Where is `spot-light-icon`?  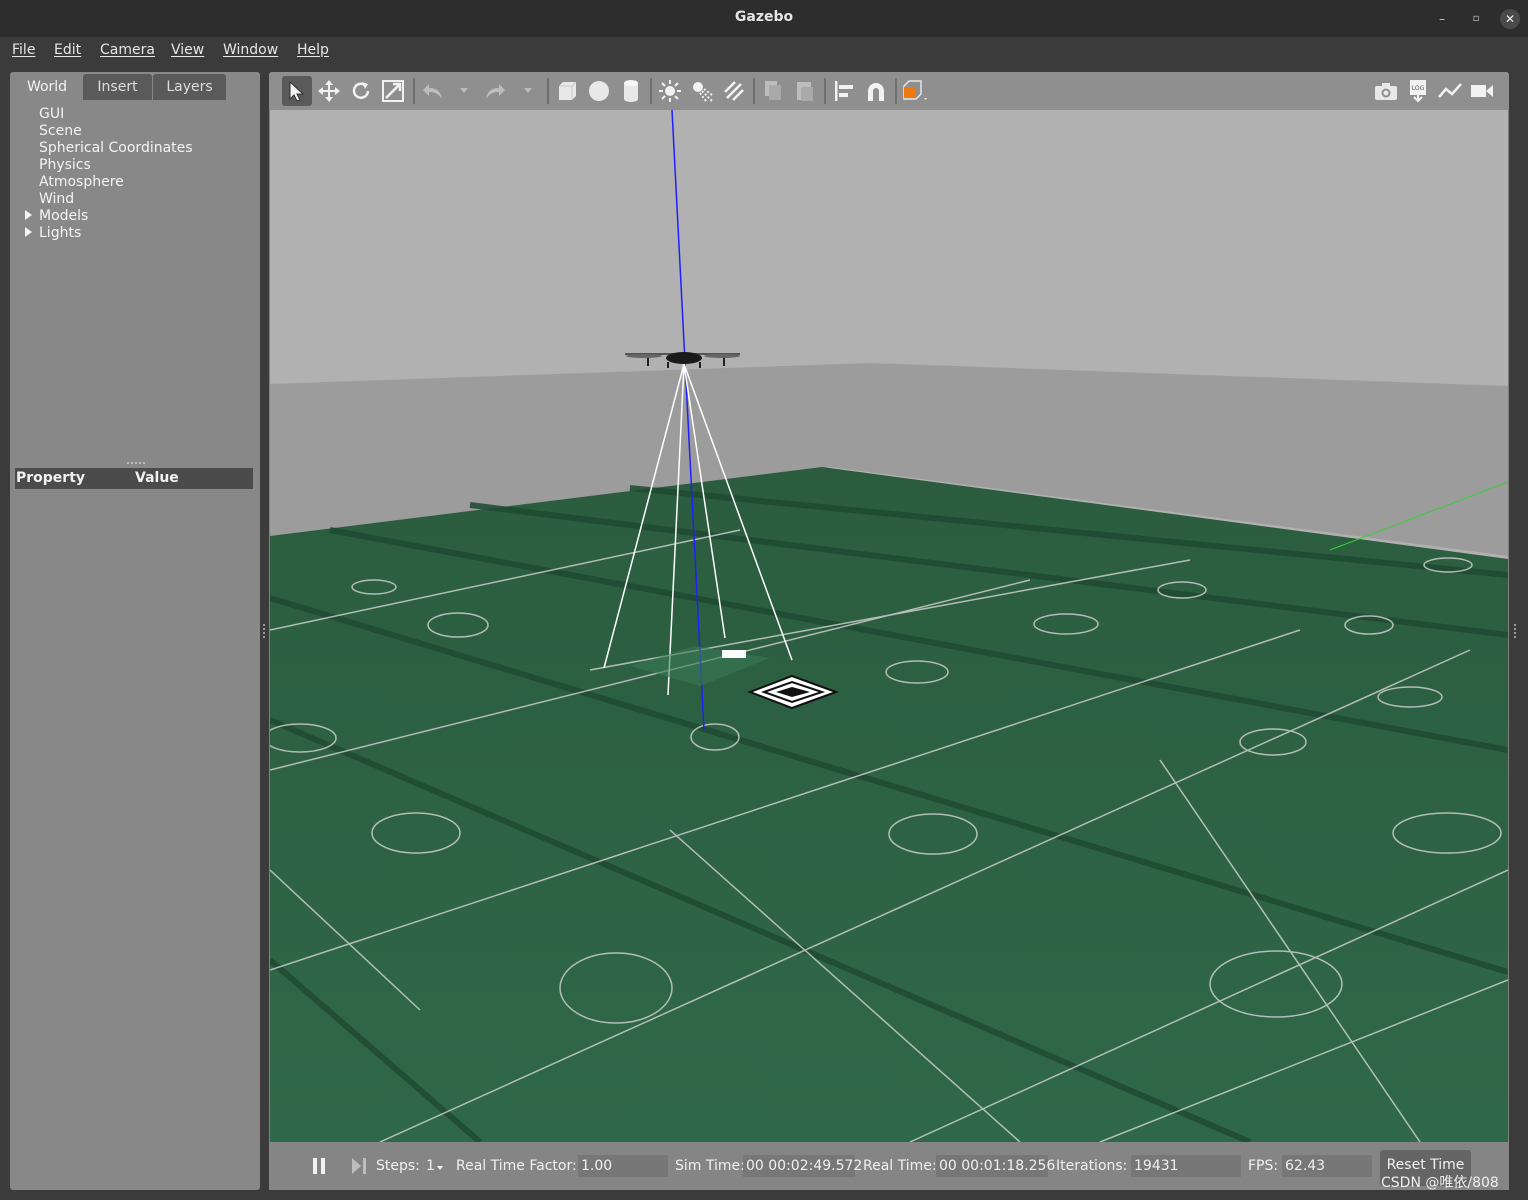
spot-light-icon is located at coordinates (702, 91).